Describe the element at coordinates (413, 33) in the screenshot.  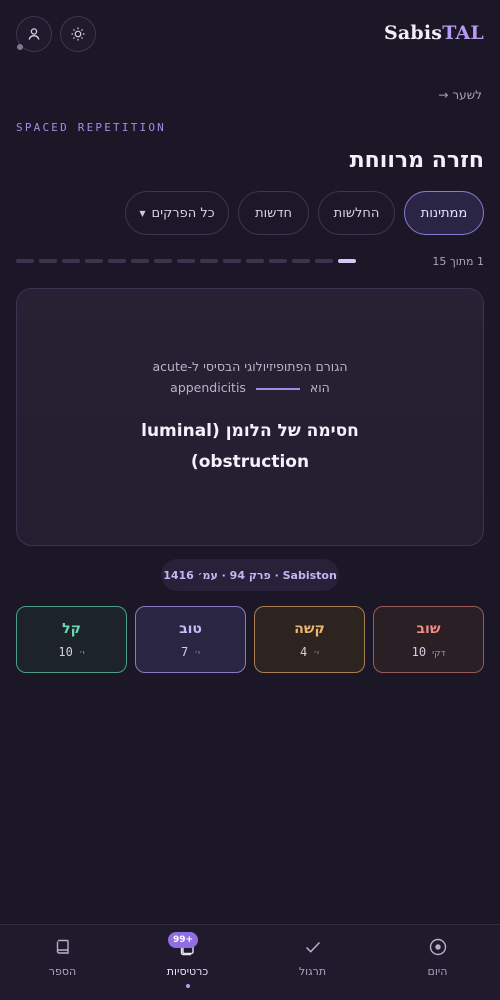
I see `logo-text-primary: Sabis` at that location.